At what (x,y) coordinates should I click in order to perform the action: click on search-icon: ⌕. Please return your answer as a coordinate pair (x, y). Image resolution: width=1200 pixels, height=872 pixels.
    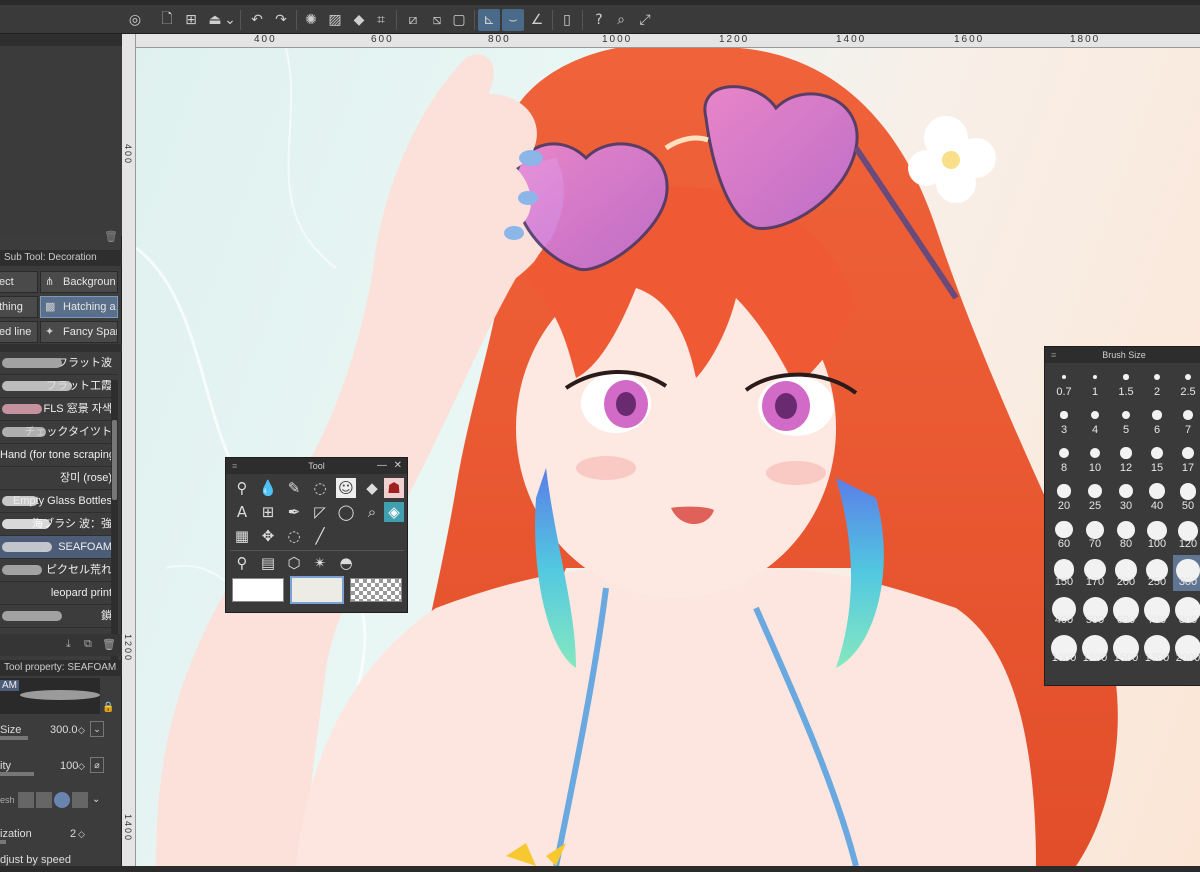
    Looking at the image, I should click on (621, 20).